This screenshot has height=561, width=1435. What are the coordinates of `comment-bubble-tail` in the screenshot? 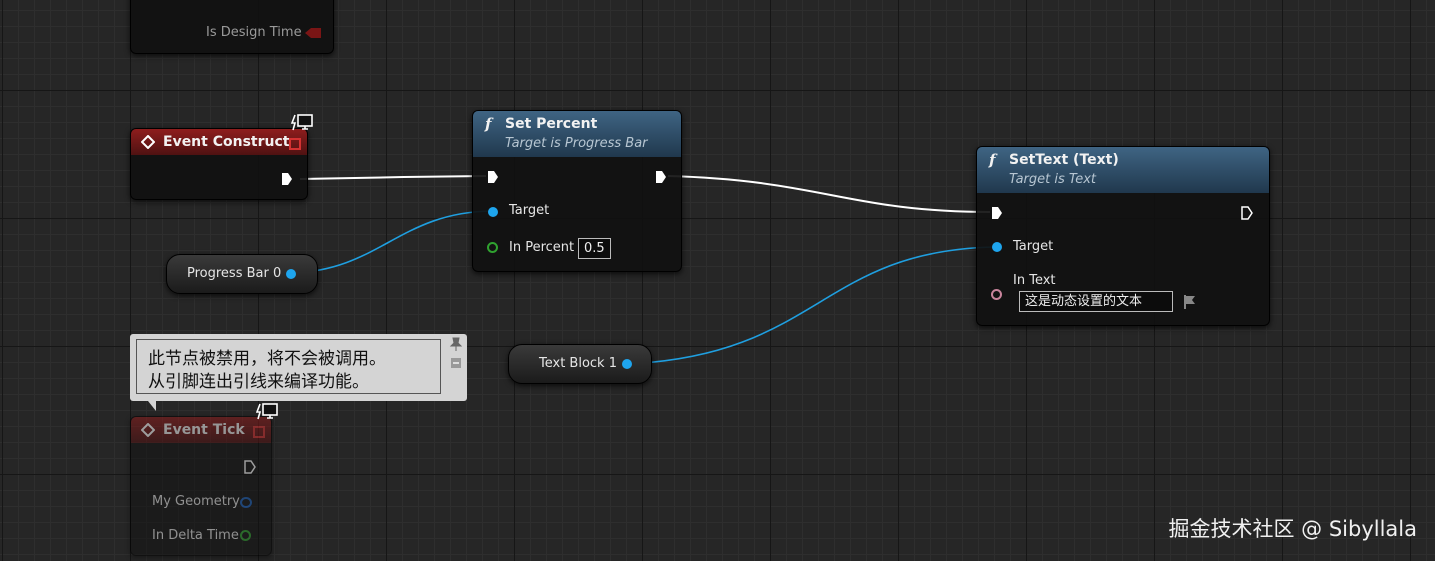 It's located at (152, 406).